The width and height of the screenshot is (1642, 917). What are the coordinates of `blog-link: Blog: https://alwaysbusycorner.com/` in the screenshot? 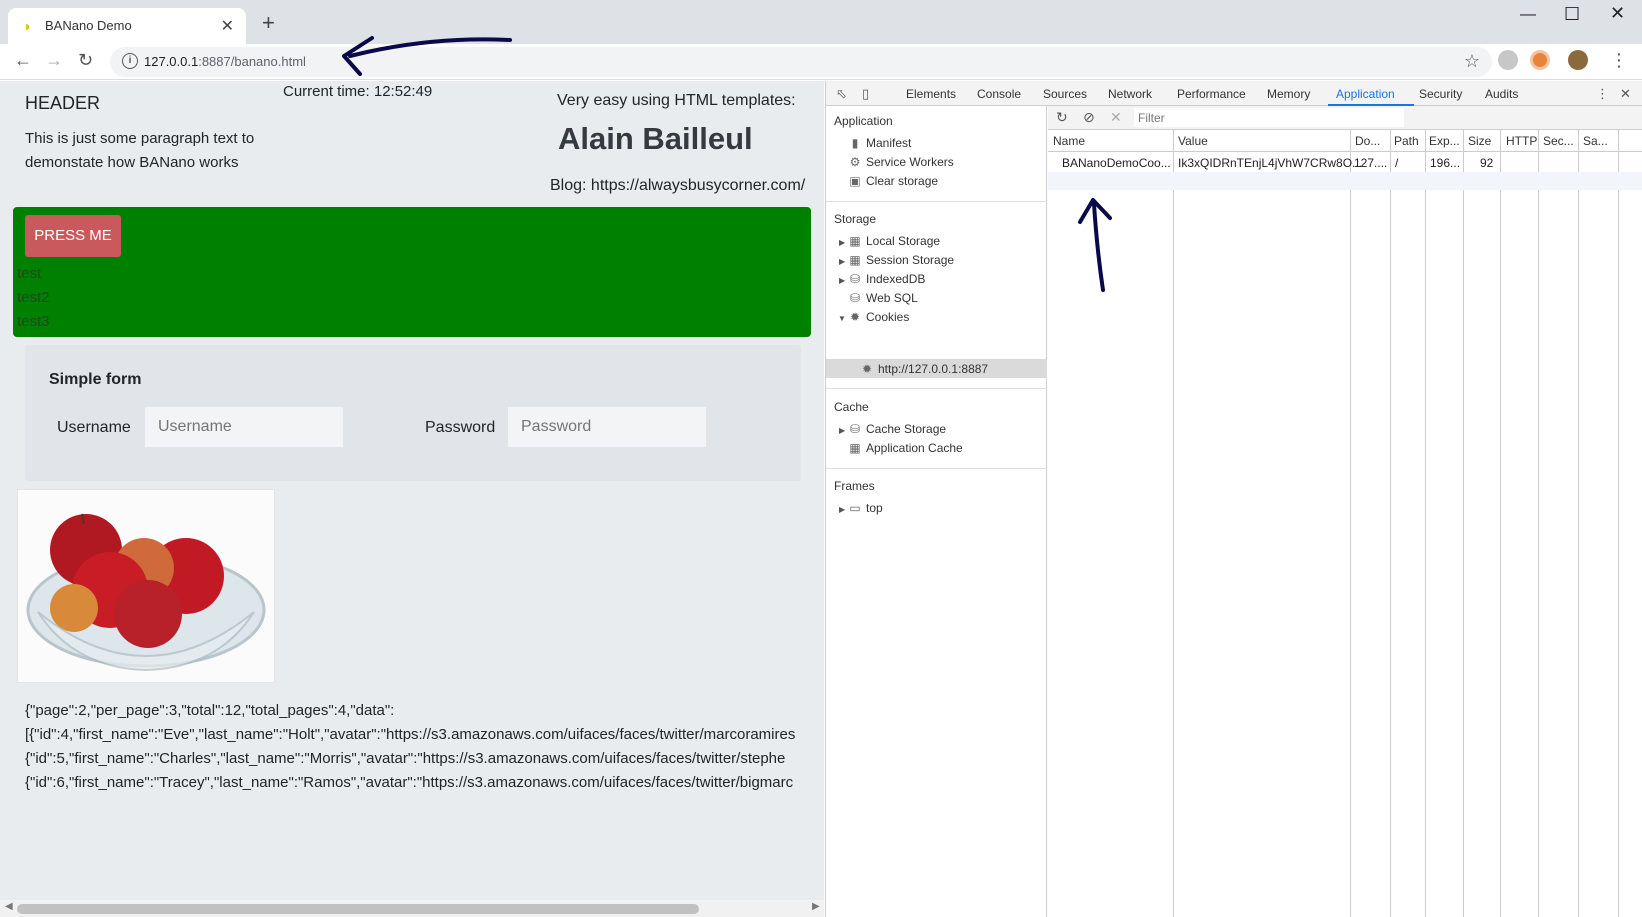 It's located at (677, 186).